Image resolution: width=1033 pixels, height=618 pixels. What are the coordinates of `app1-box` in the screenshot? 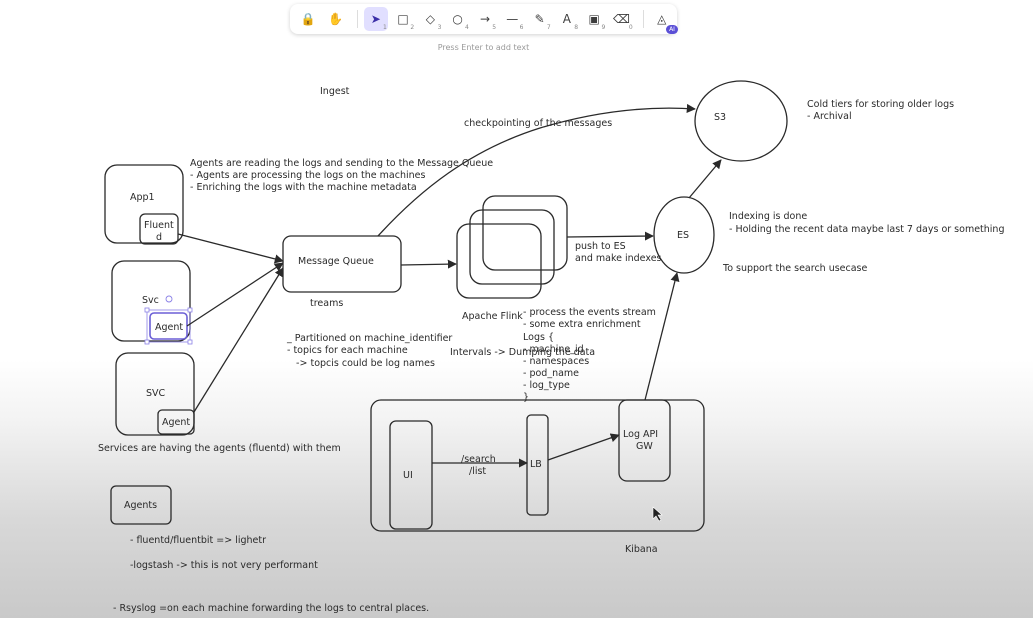 It's located at (144, 204).